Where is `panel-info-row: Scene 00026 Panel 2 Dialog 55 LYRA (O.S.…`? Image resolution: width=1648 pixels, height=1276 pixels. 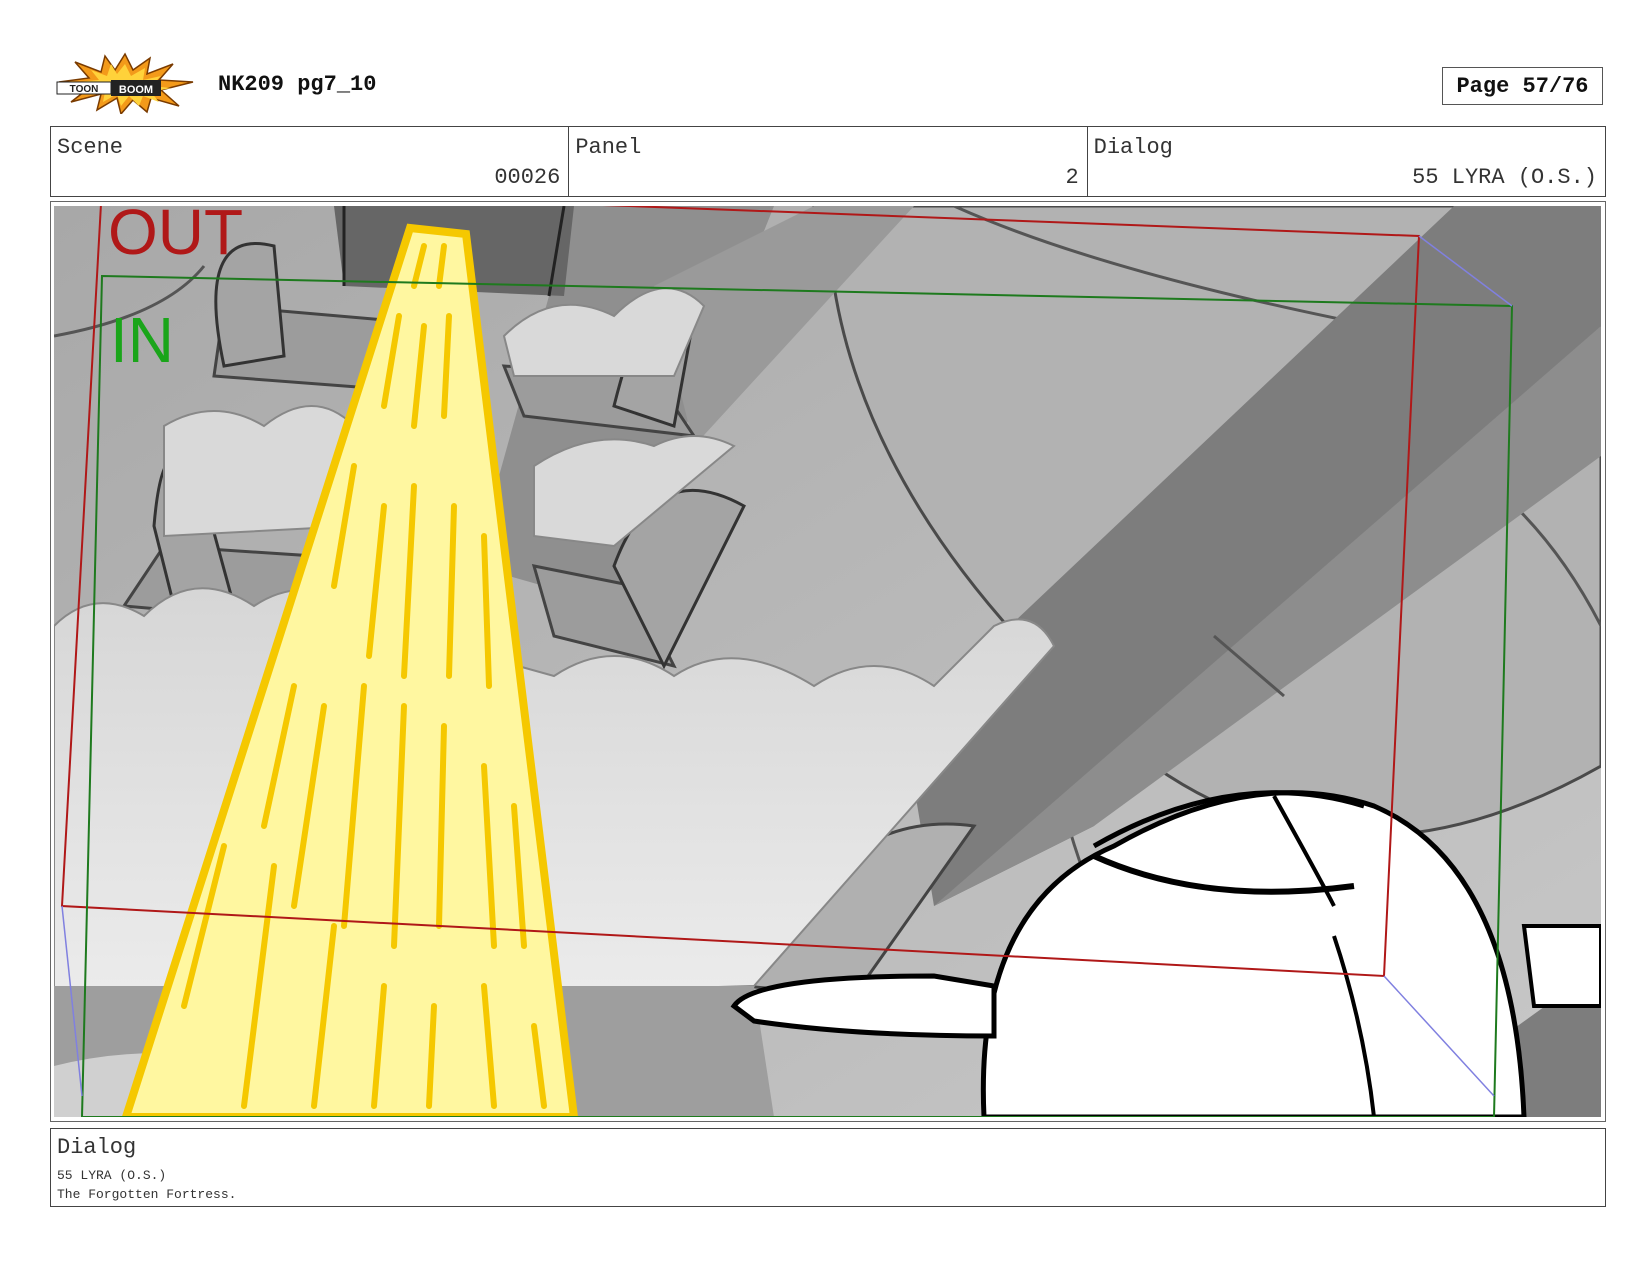
panel-info-row: Scene 00026 Panel 2 Dialog 55 LYRA (O.S.… is located at coordinates (828, 161).